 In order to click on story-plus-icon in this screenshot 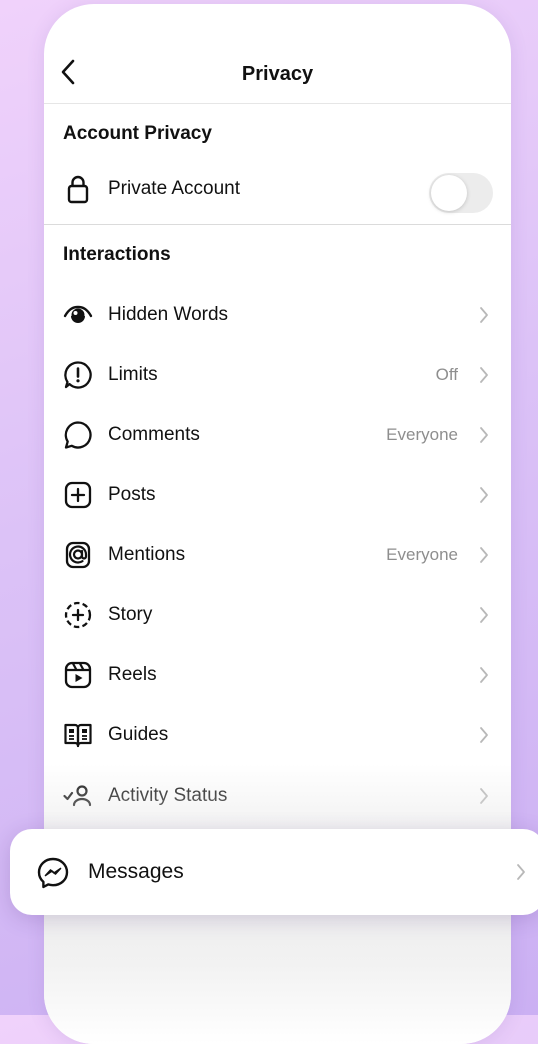, I will do `click(78, 615)`.